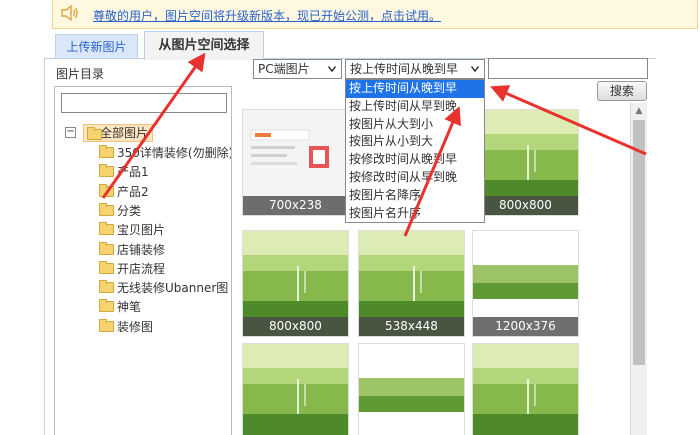 This screenshot has height=435, width=700. I want to click on tree-item-label: 产品1, so click(133, 172).